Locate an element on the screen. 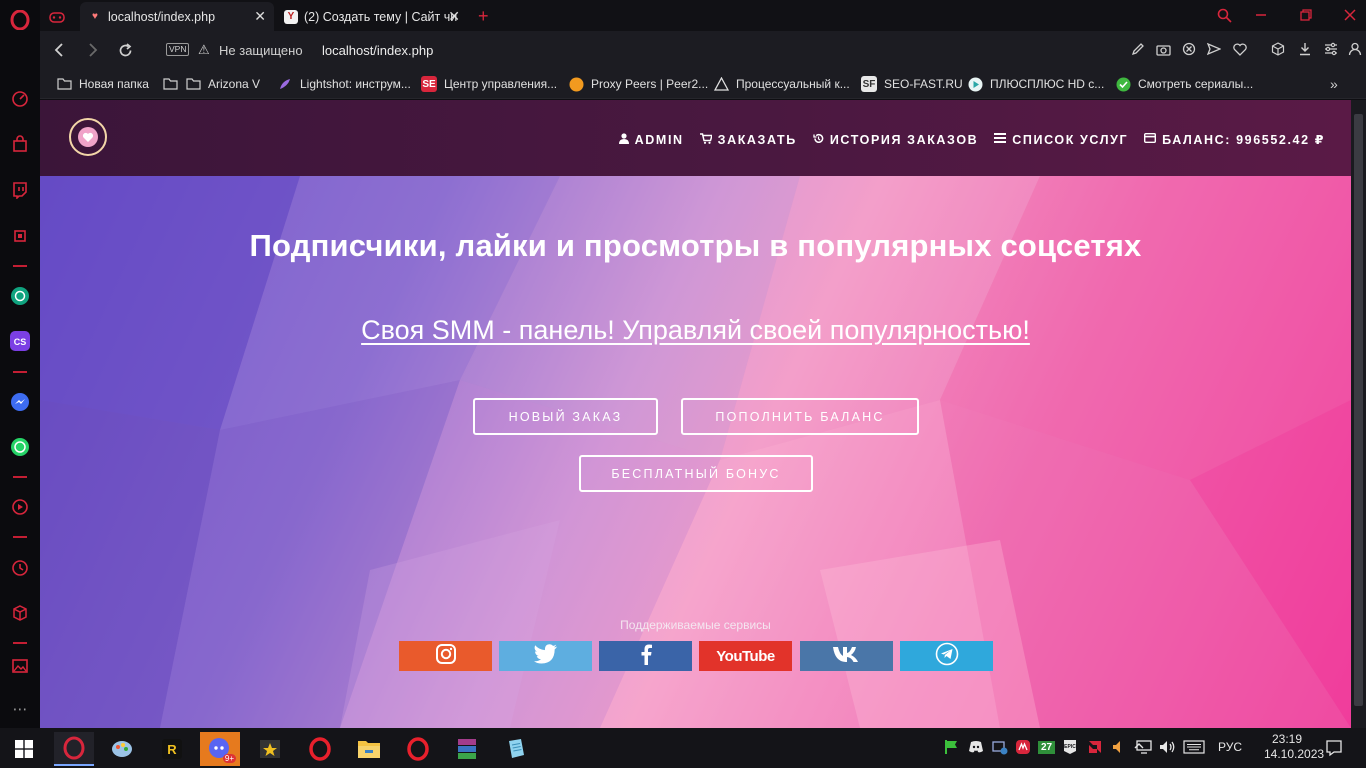 This screenshot has height=768, width=1366. menu-order: ЗАКАЗАТЬ is located at coordinates (748, 139).